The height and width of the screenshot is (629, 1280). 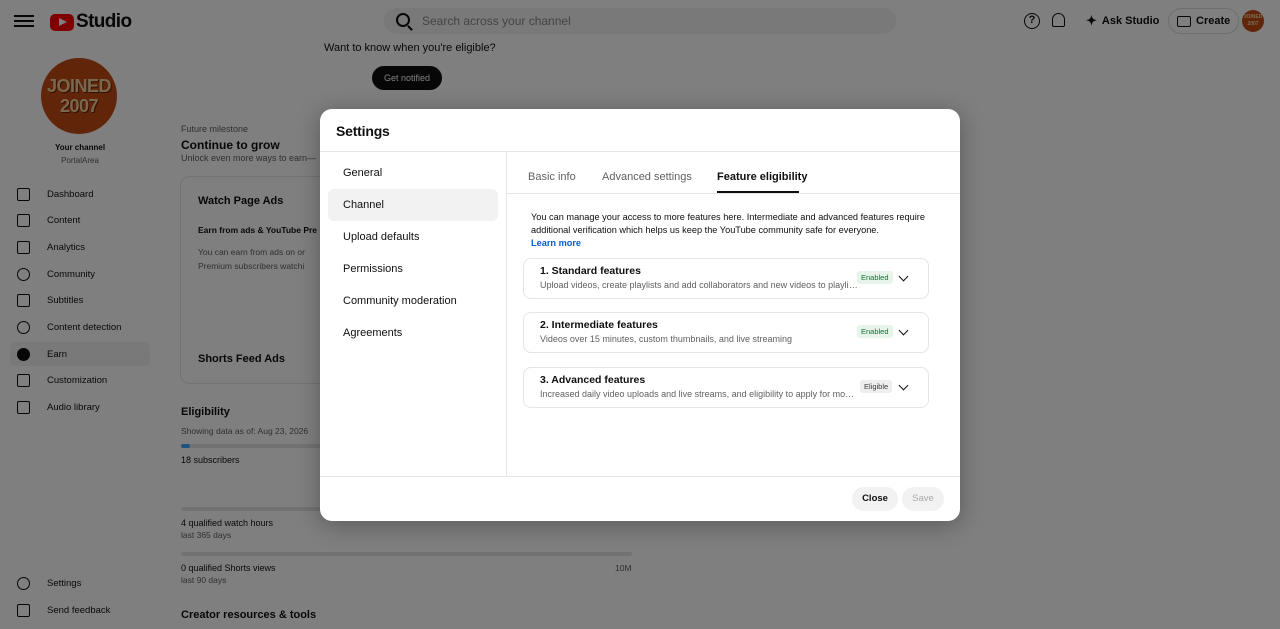 What do you see at coordinates (556, 243) in the screenshot?
I see `learn-more-link: Learn more` at bounding box center [556, 243].